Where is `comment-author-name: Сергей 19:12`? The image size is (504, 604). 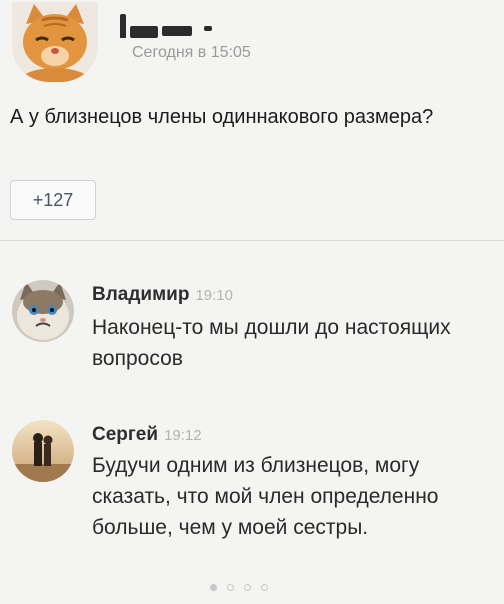
comment-author-name: Сергей 19:12 is located at coordinates (147, 435).